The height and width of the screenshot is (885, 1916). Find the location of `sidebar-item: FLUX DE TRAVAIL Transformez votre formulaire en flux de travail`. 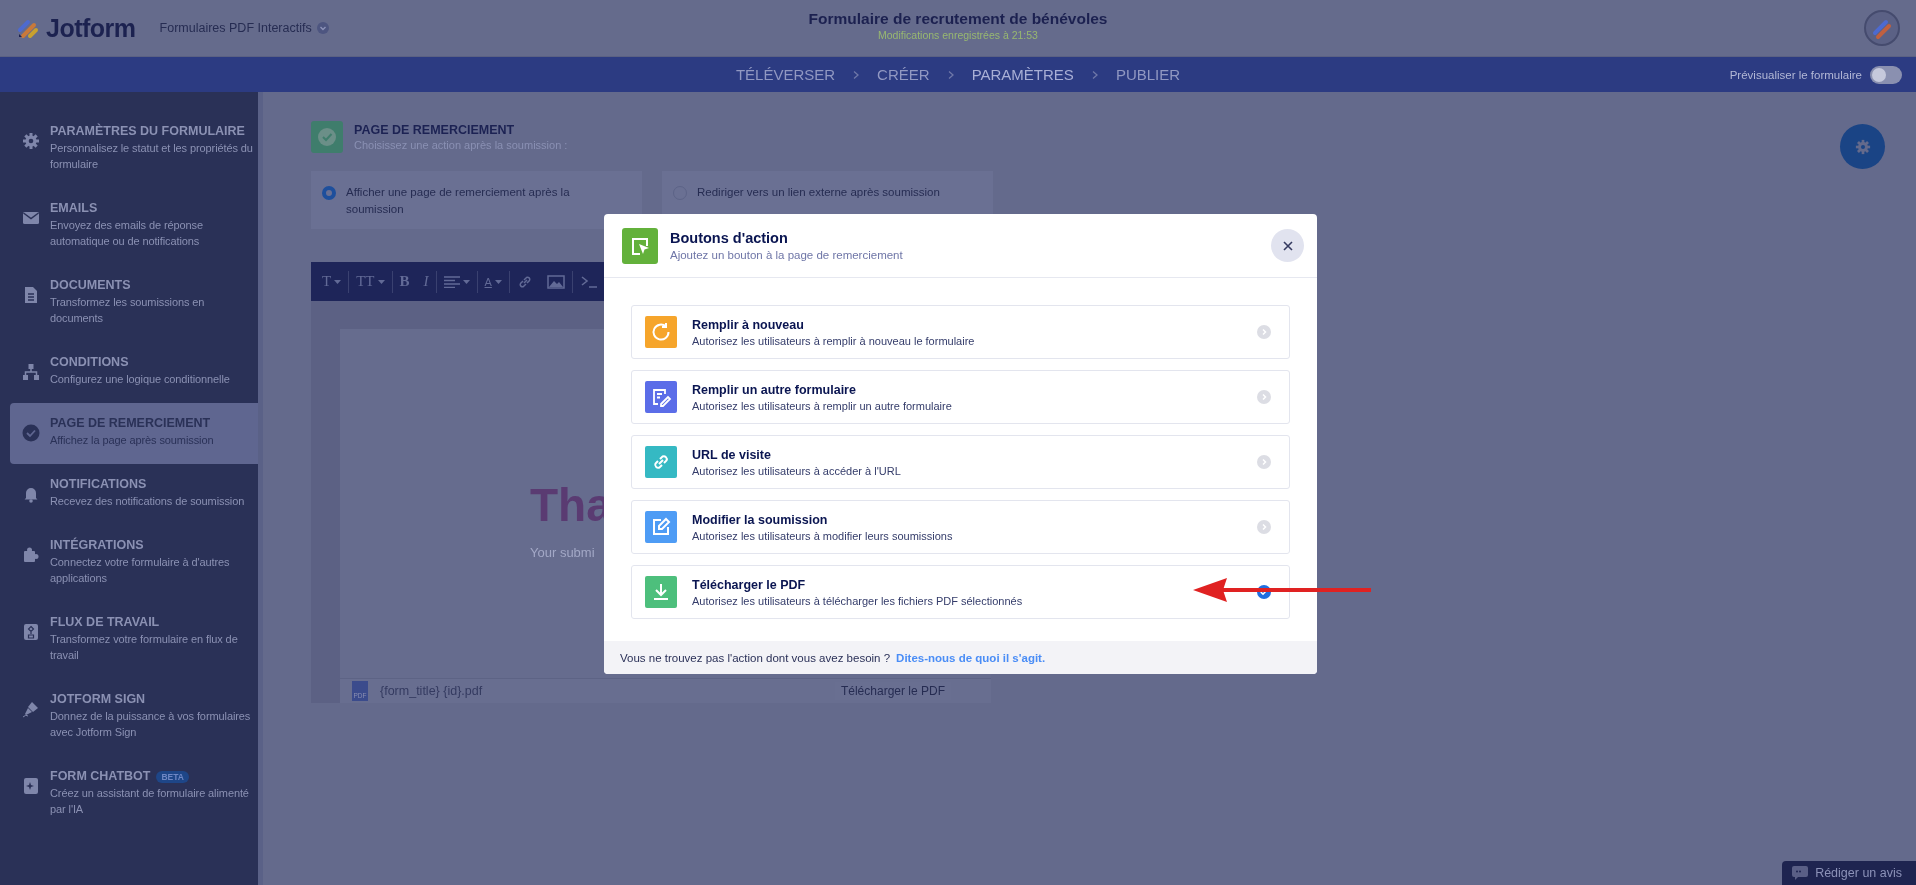

sidebar-item: FLUX DE TRAVAIL Transformez votre formulaire en flux de travail is located at coordinates (134, 640).